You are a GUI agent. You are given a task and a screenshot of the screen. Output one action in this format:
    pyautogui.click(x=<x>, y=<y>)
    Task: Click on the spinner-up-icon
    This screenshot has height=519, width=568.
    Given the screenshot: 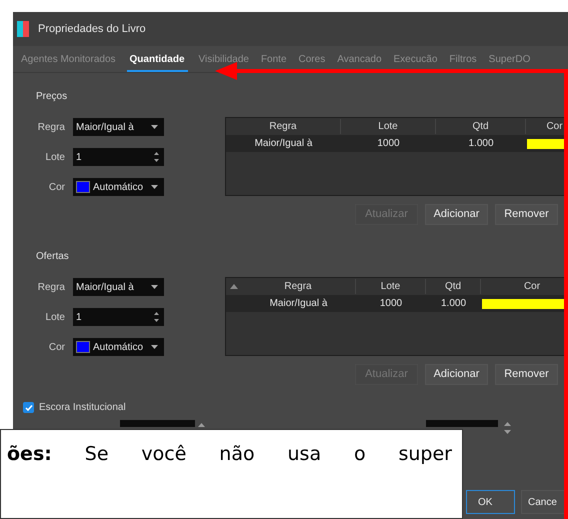 What is the action you would take?
    pyautogui.click(x=201, y=424)
    